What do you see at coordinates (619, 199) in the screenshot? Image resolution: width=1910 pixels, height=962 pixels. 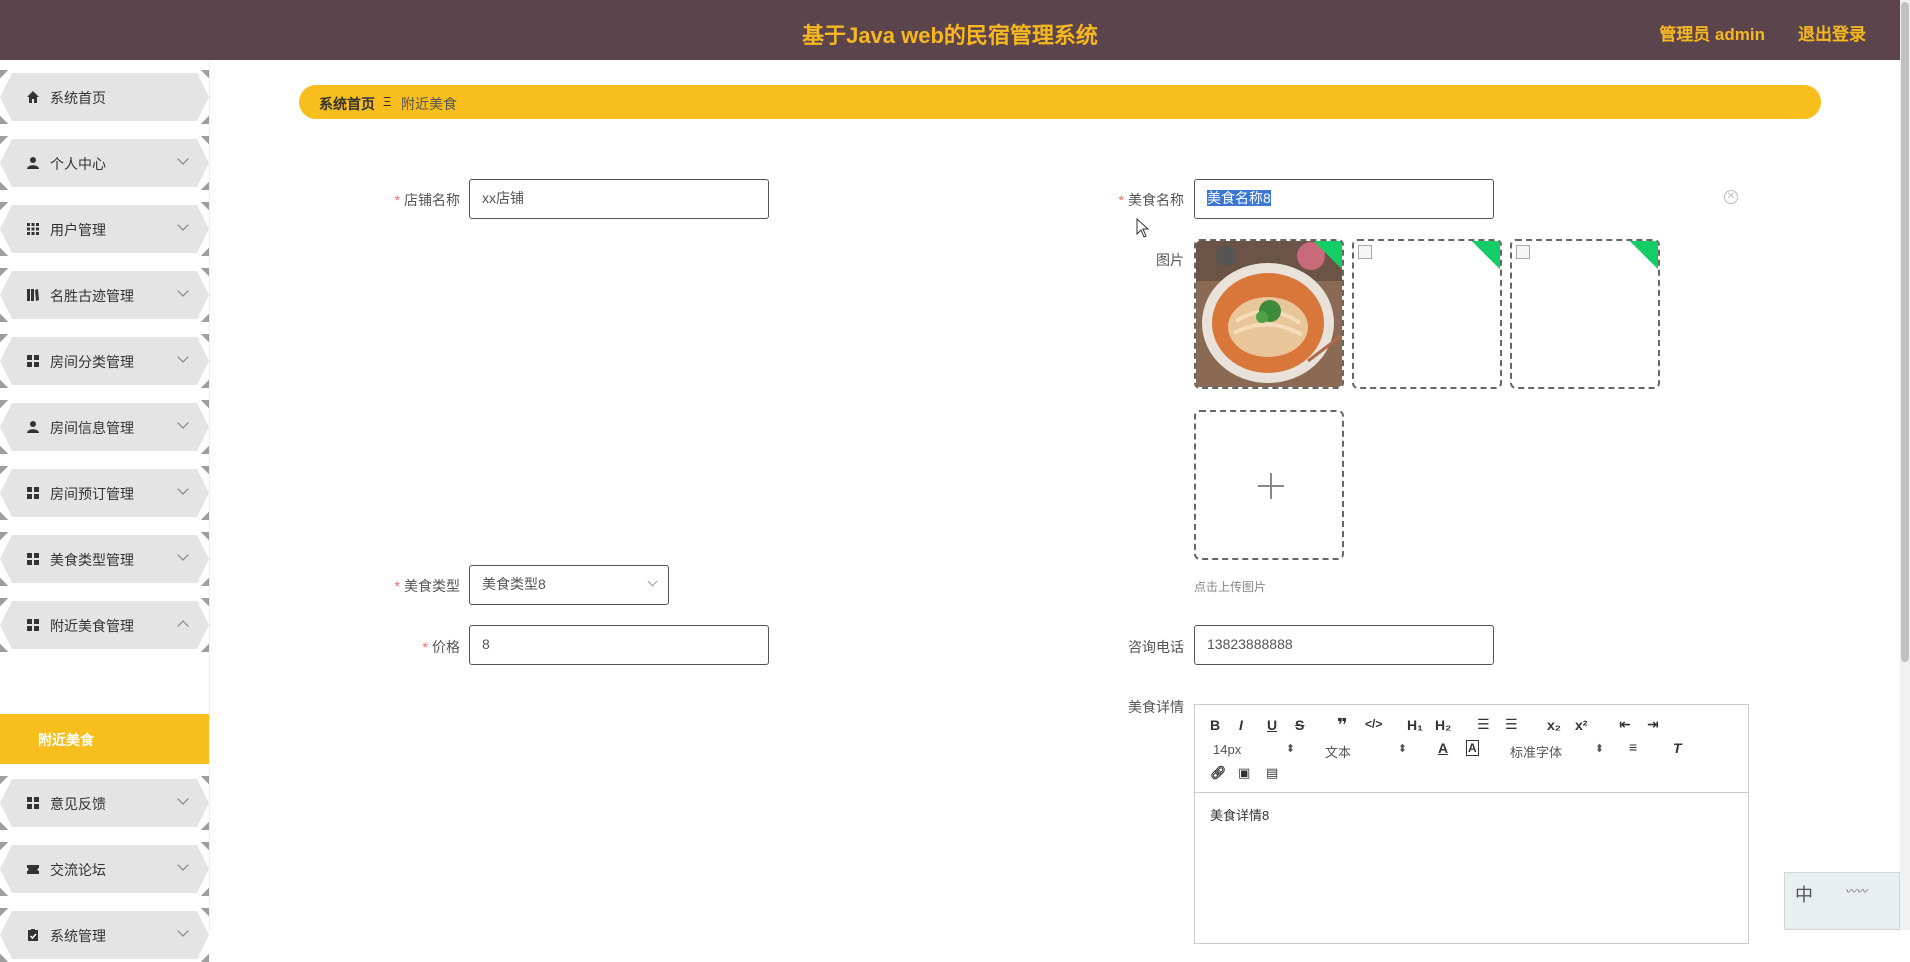 I see `shop-name-input: xx店铺` at bounding box center [619, 199].